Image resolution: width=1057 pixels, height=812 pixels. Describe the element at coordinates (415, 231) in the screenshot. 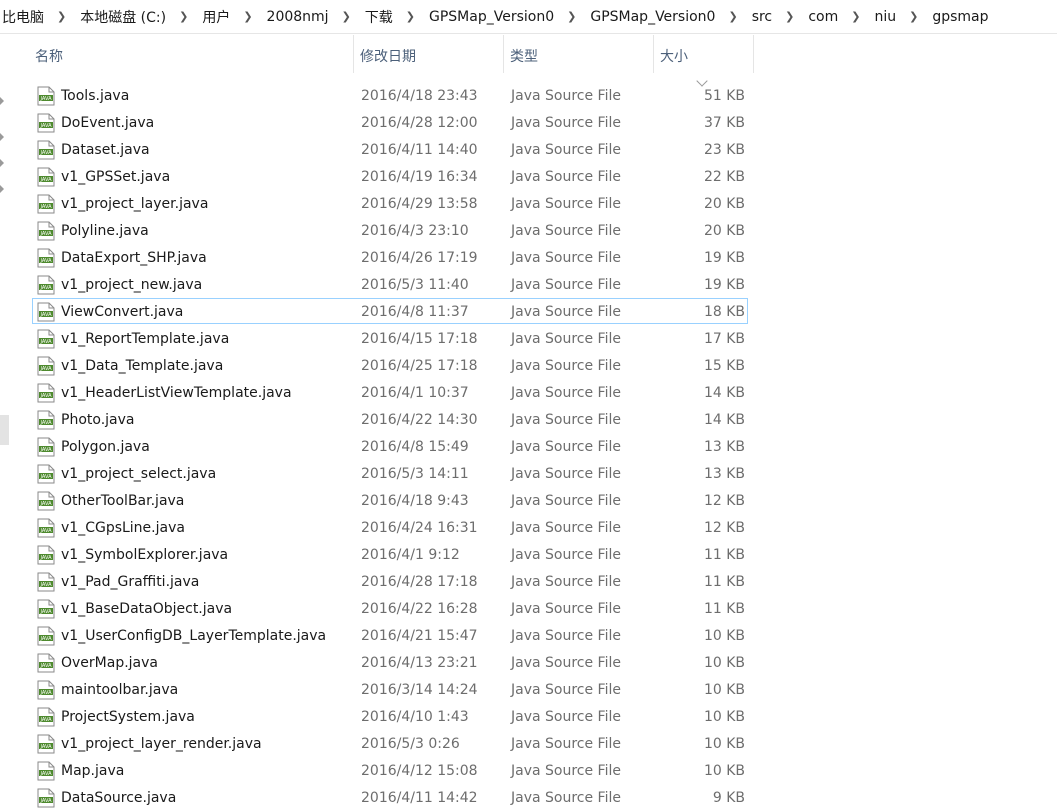

I see `file-date: 2016/4/3 23:10` at that location.